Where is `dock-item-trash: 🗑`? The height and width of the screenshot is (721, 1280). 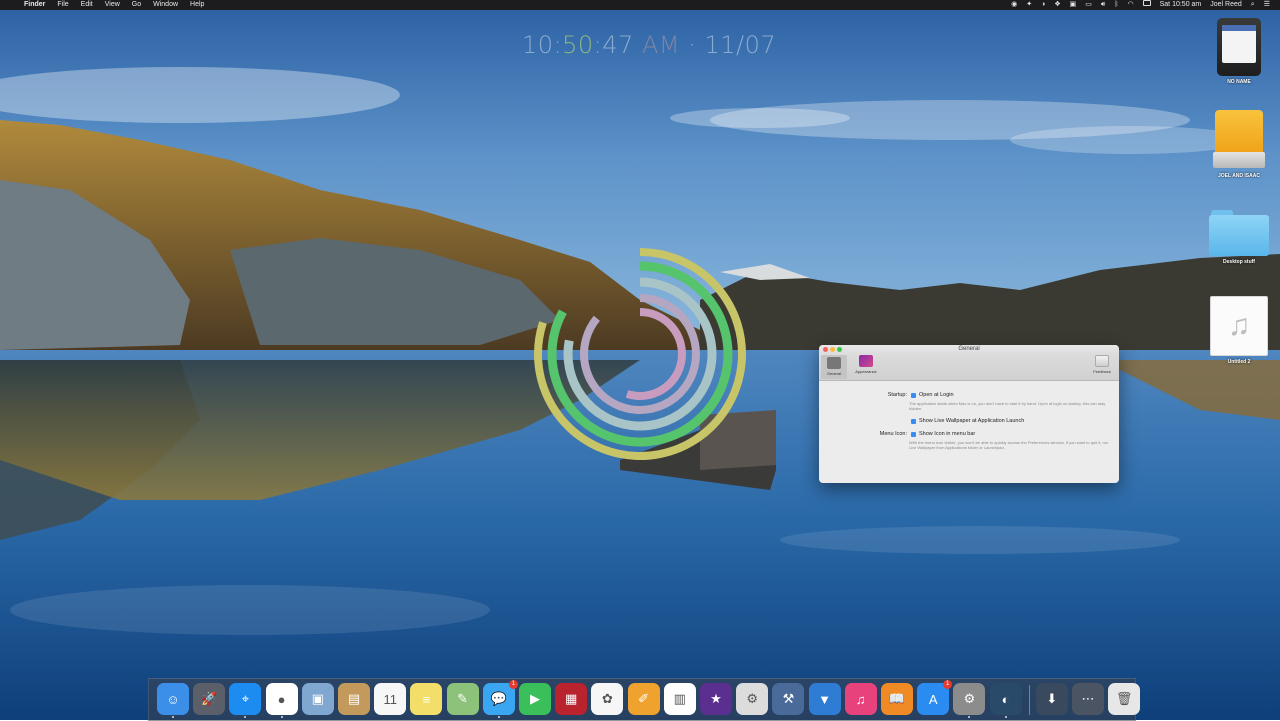
dock-item-trash: 🗑 is located at coordinates (1124, 699).